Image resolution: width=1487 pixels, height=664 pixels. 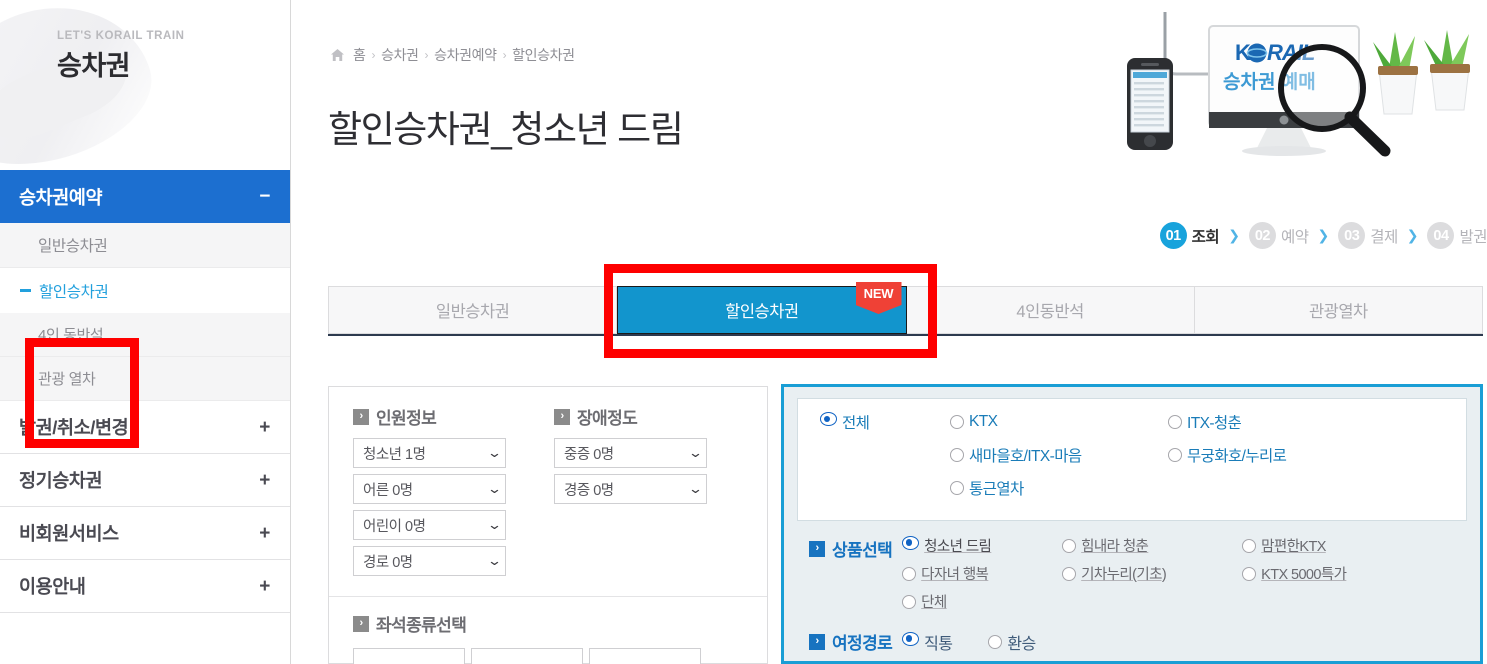 I want to click on radio-train-itx-cheongchun-label: ITX-청춘, so click(x=1214, y=423).